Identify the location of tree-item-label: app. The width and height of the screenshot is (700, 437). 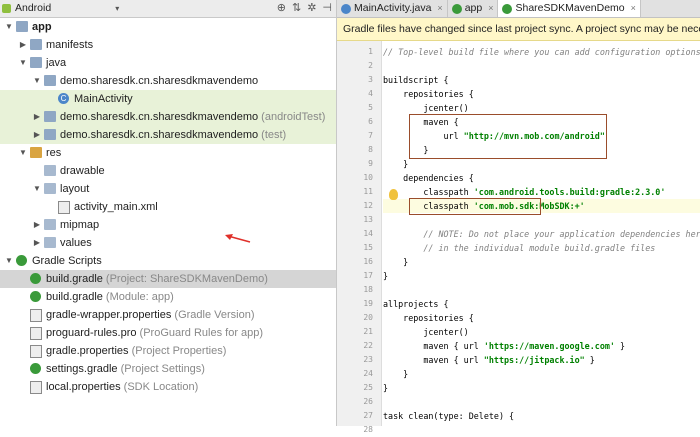
(42, 27).